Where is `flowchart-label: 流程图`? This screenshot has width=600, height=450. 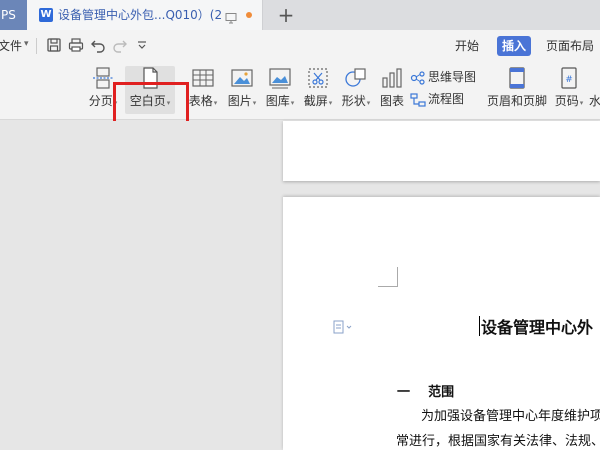
flowchart-label: 流程图 is located at coordinates (446, 99).